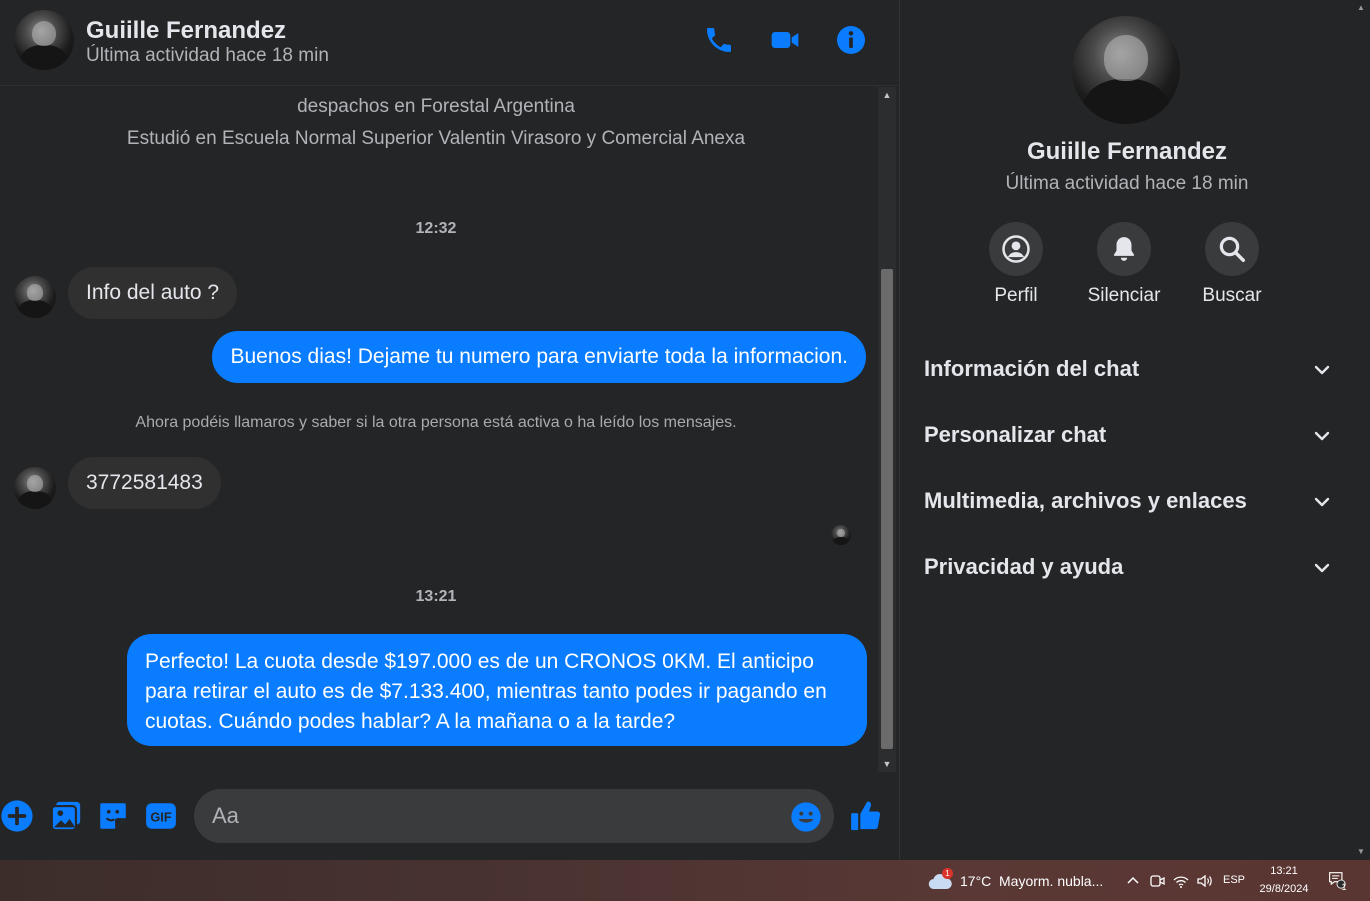  What do you see at coordinates (207, 55) in the screenshot?
I see `contact-status: Última actividad hace 18 min` at bounding box center [207, 55].